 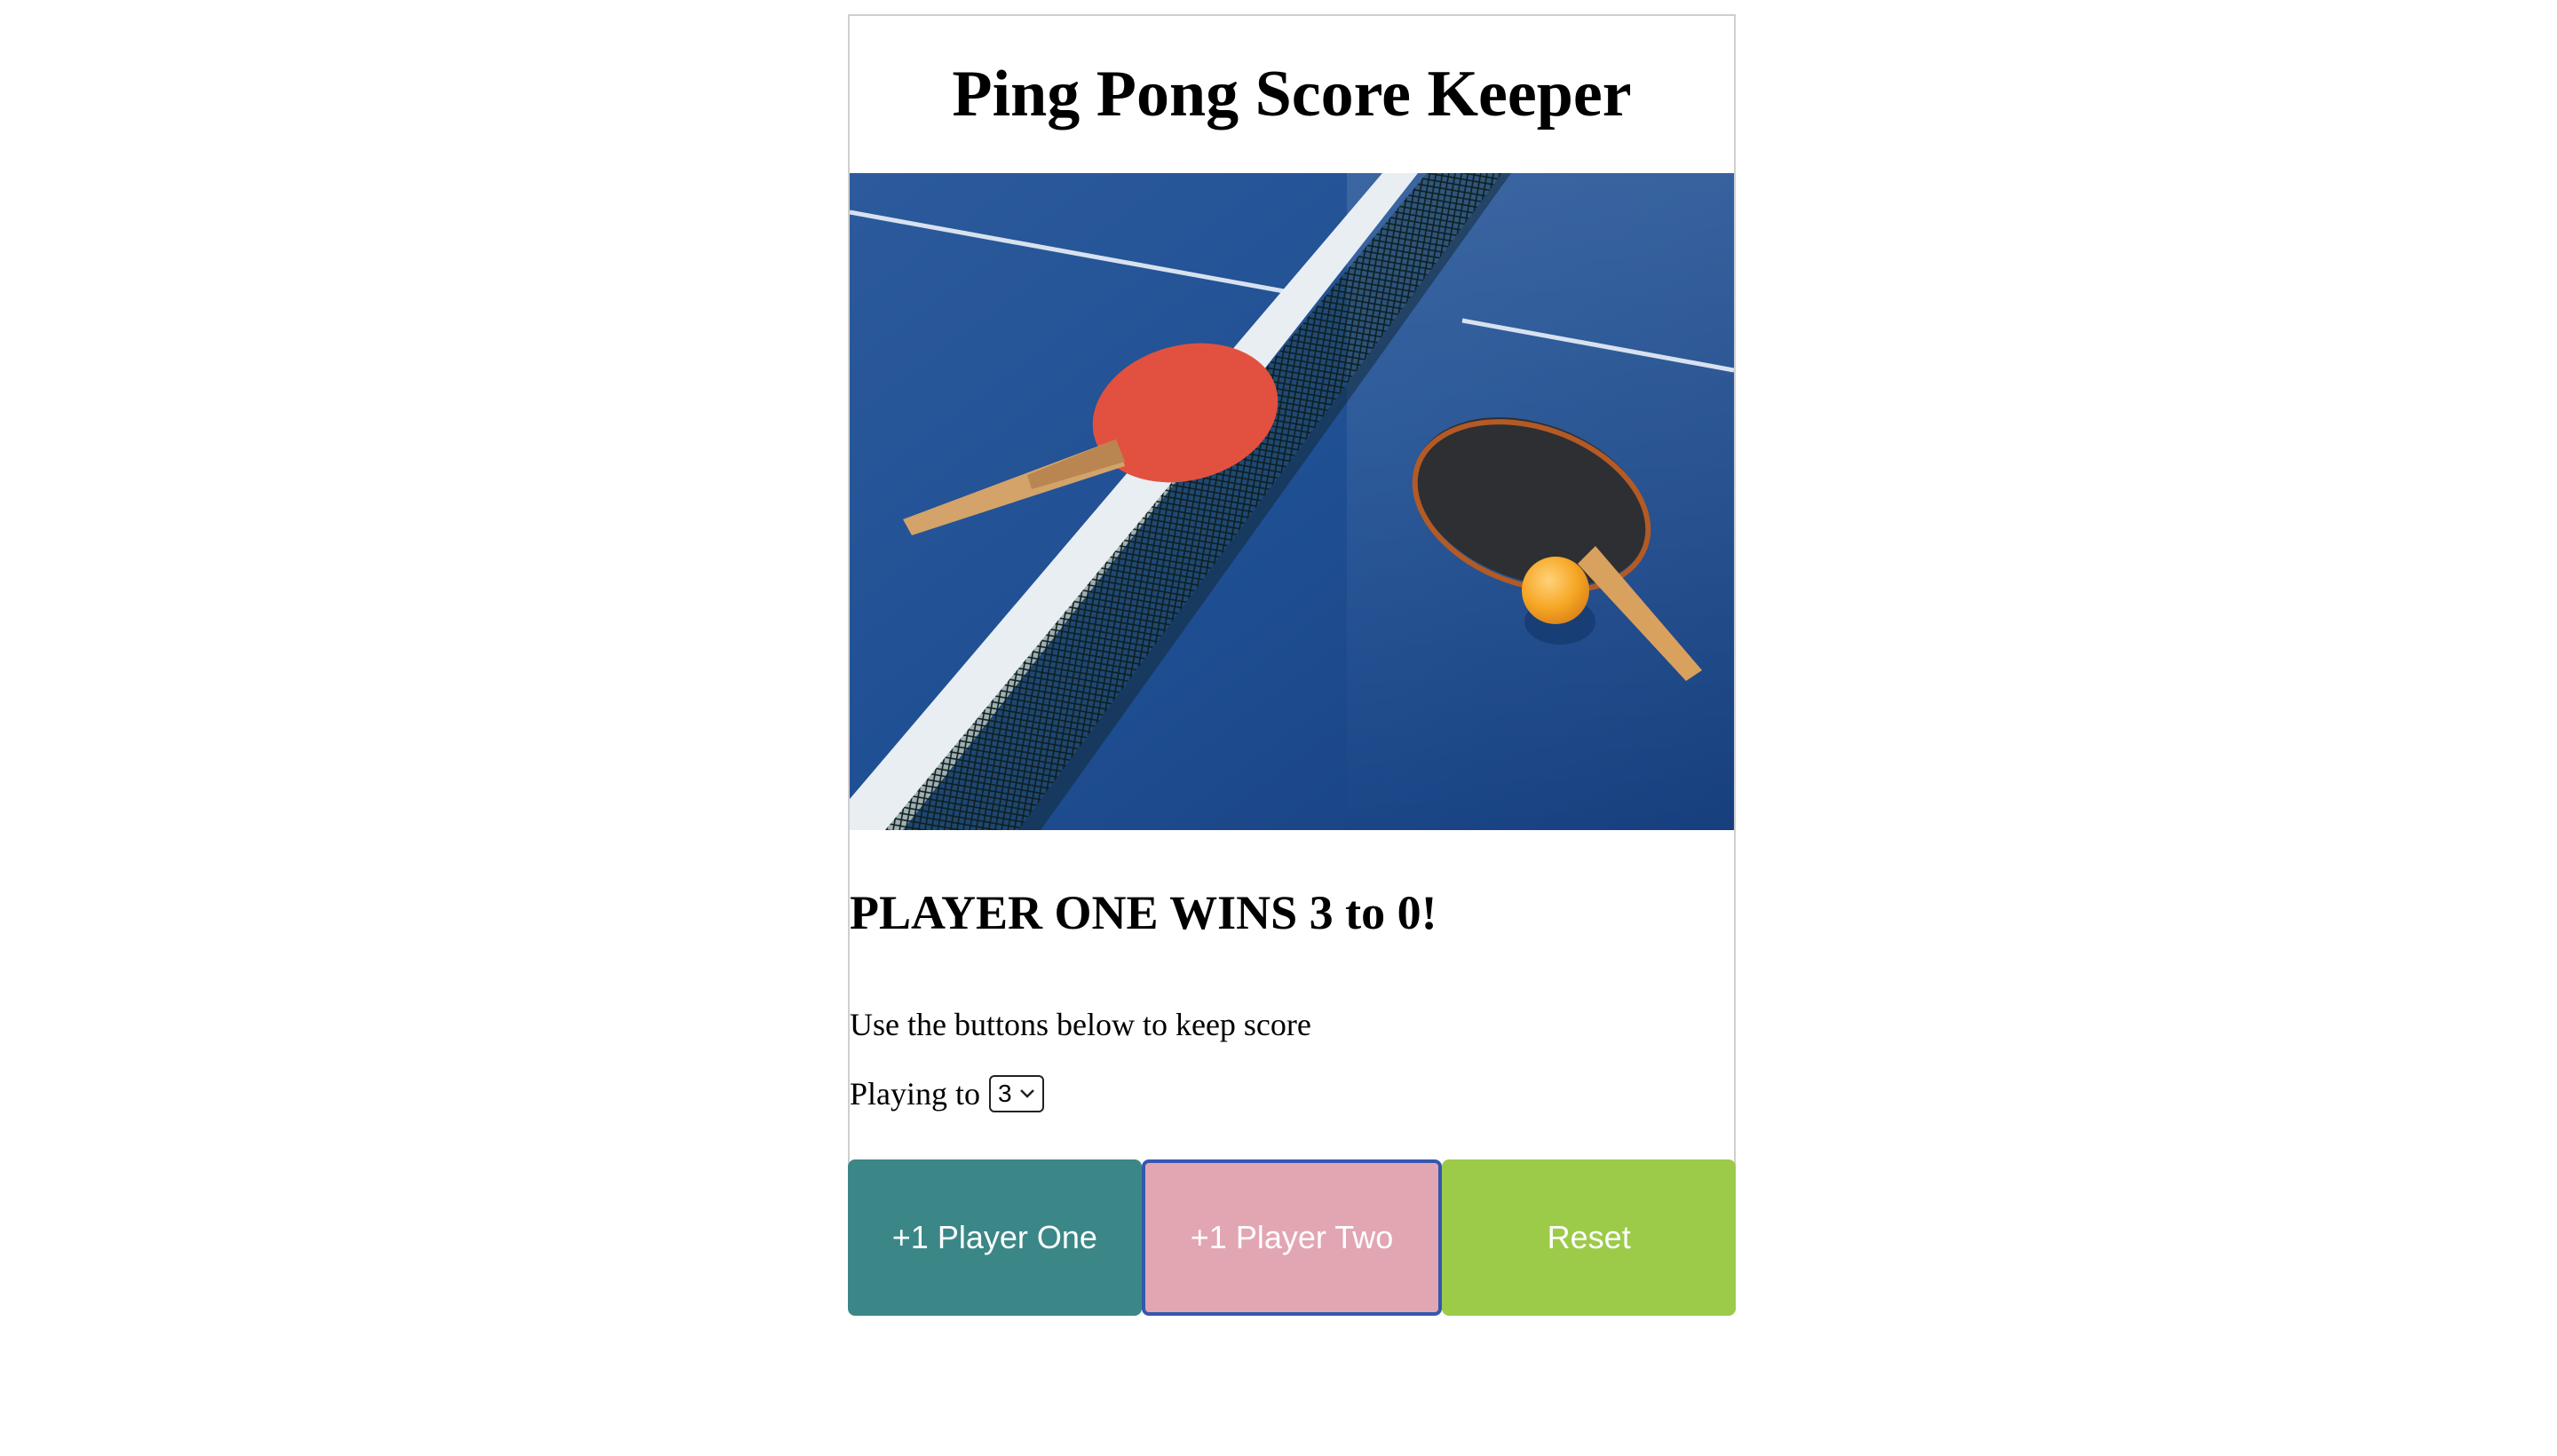 I want to click on chevron-down-icon, so click(x=1026, y=1093).